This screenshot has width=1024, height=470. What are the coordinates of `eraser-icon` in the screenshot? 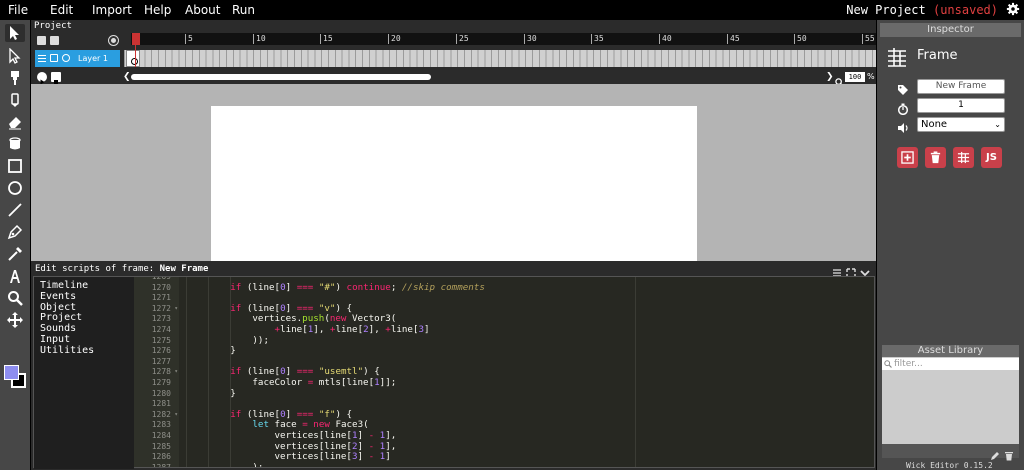 It's located at (15, 123).